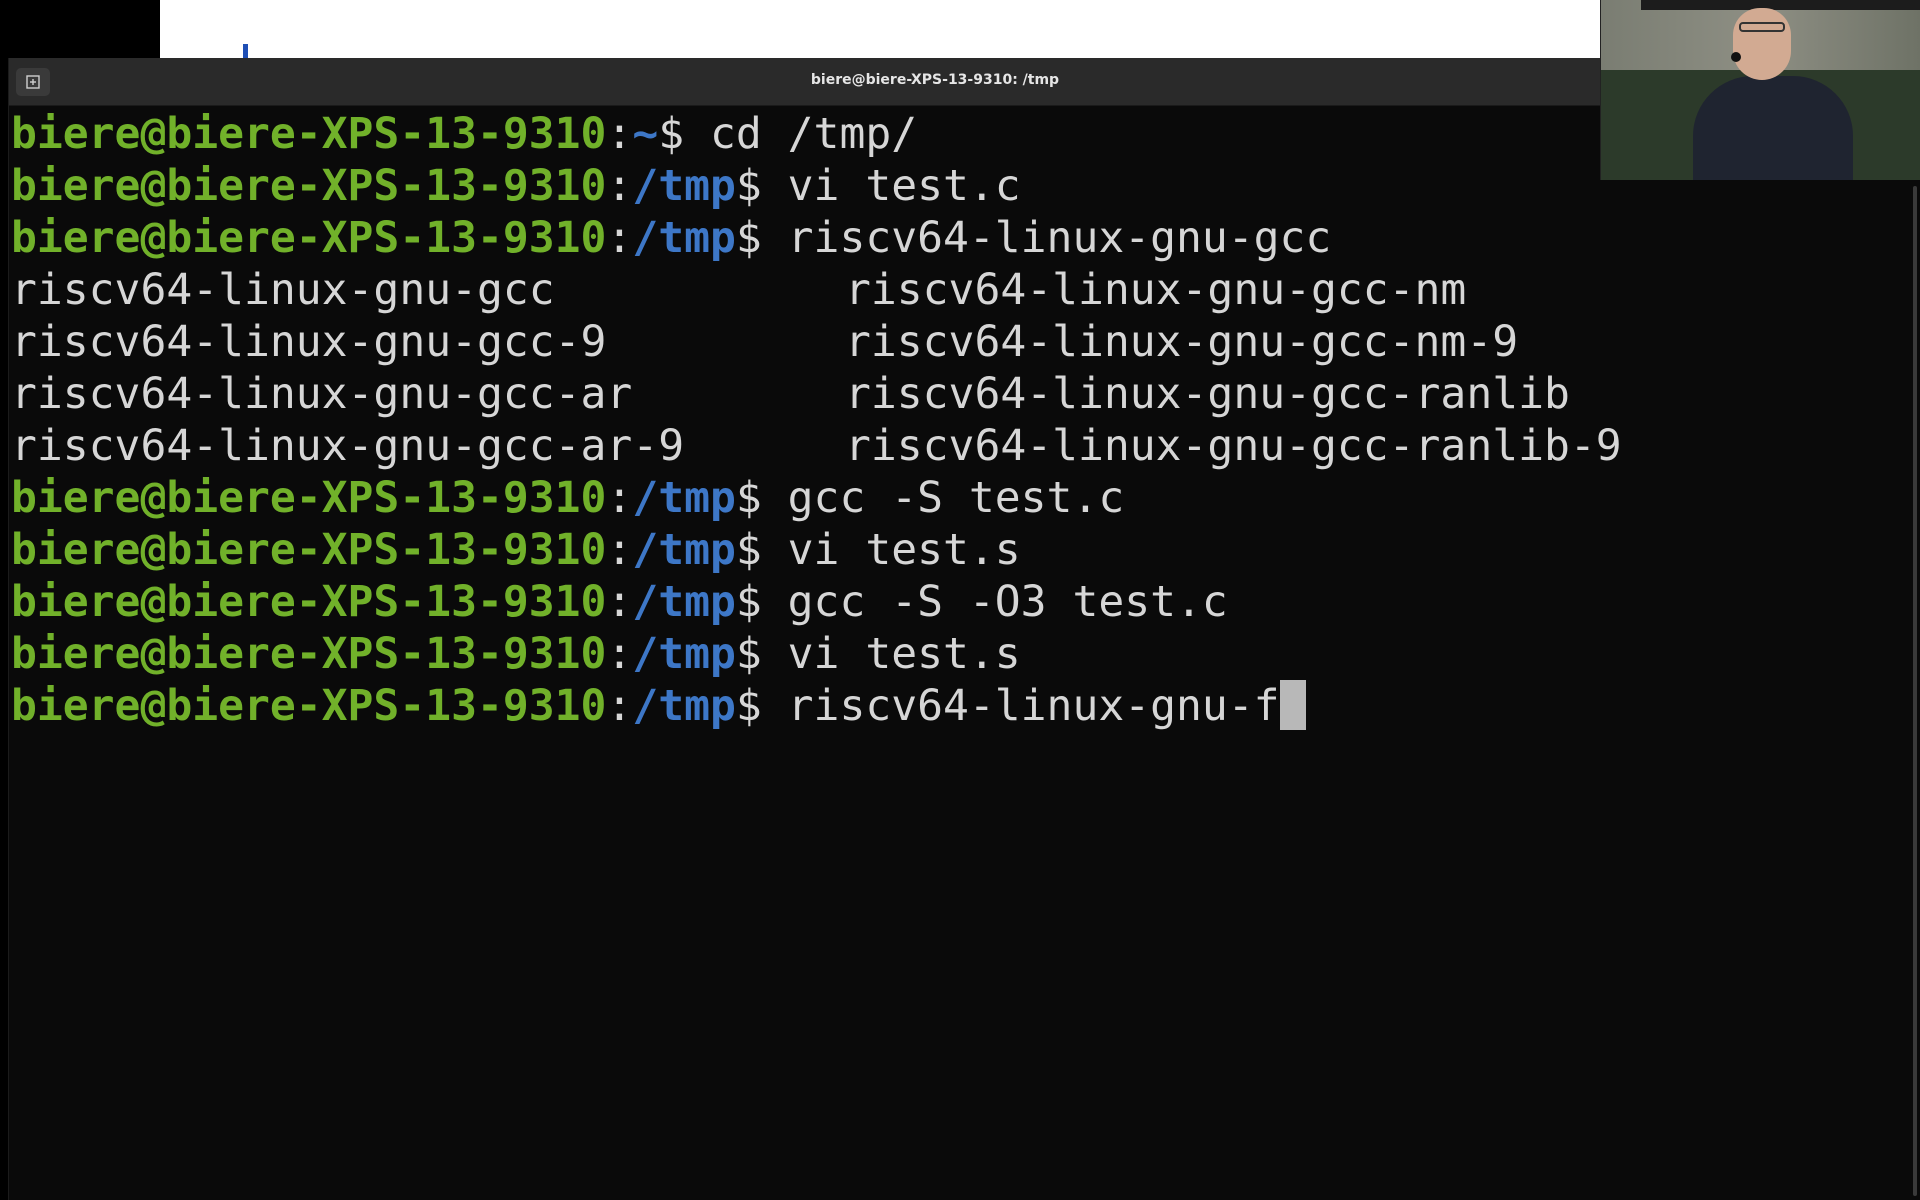 Image resolution: width=1920 pixels, height=1200 pixels. Describe the element at coordinates (283, 290) in the screenshot. I see `completion-item: riscv64-linux-gnu-gcc` at that location.